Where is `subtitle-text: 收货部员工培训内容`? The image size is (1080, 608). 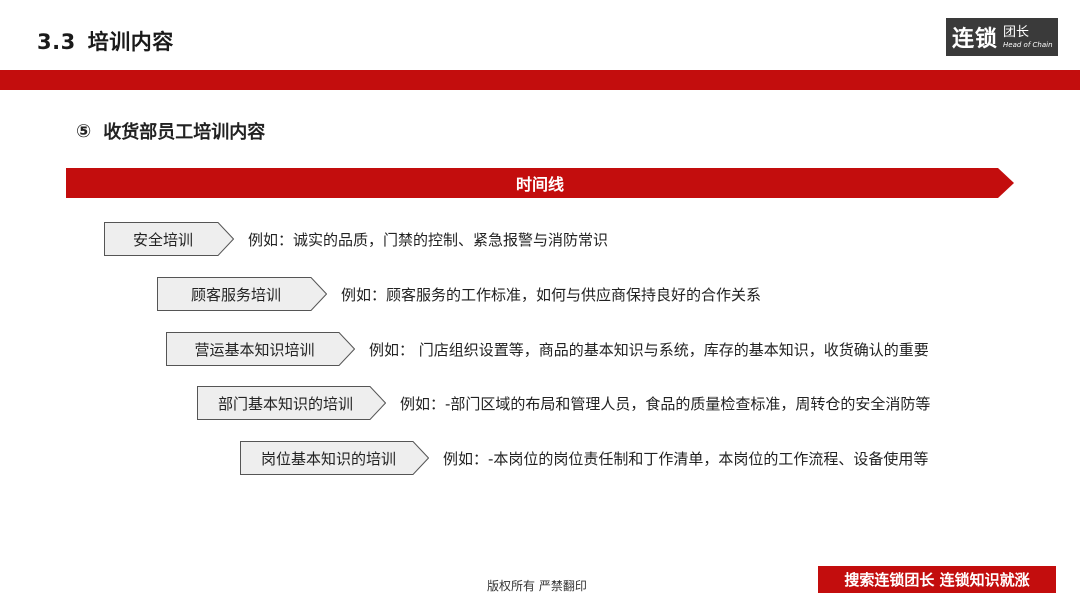 subtitle-text: 收货部员工培训内容 is located at coordinates (184, 132).